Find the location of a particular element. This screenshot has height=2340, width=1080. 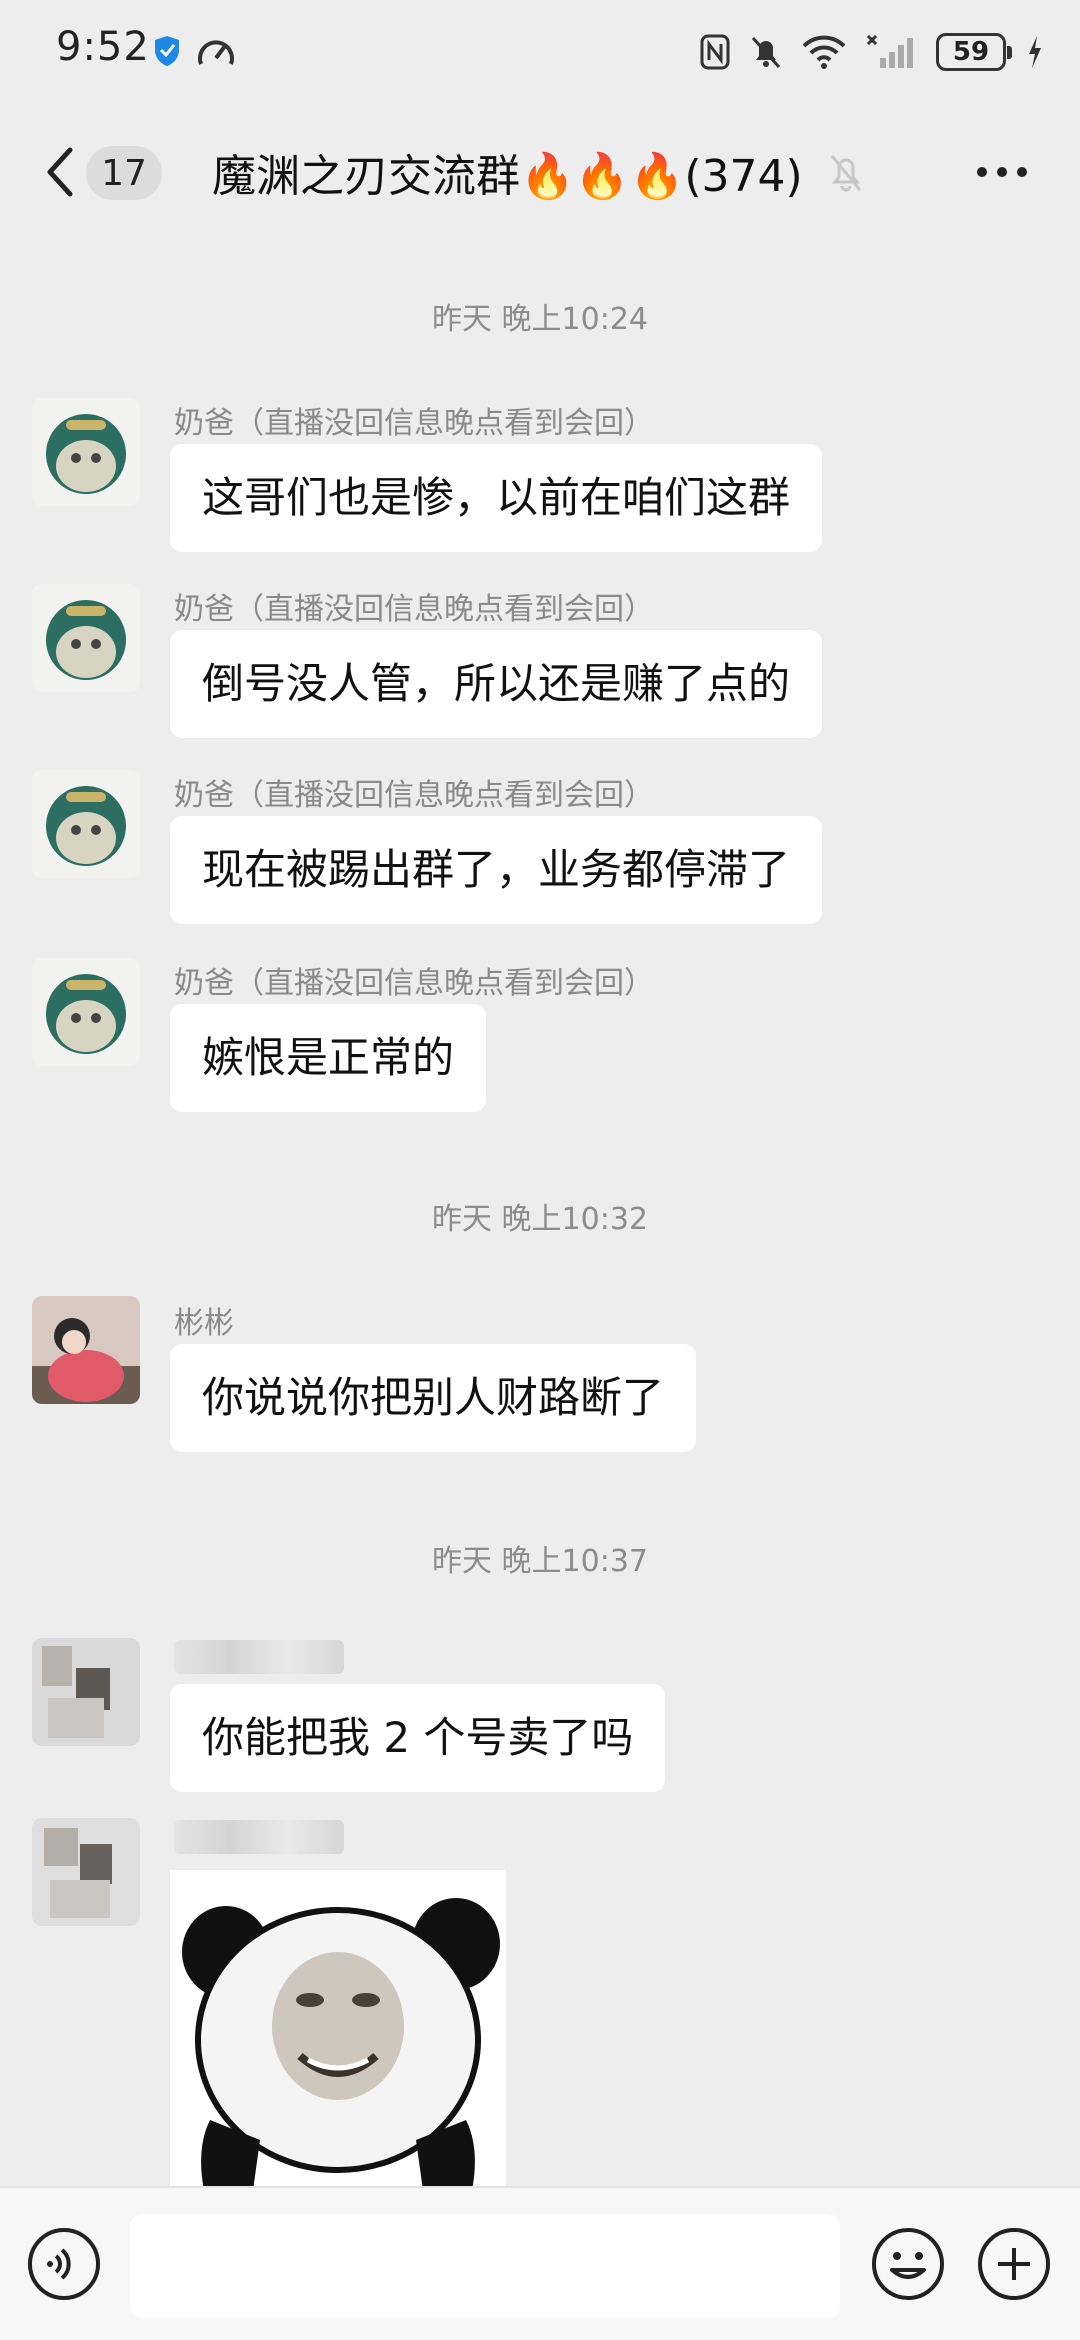

signal-icon is located at coordinates (889, 51).